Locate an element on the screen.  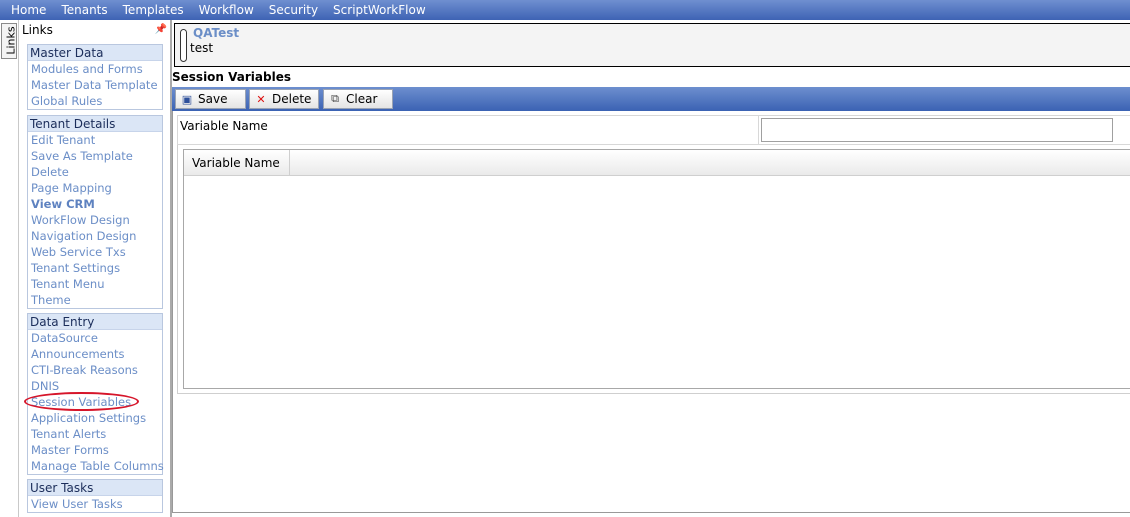
save-button: ▣ Save is located at coordinates (210, 99).